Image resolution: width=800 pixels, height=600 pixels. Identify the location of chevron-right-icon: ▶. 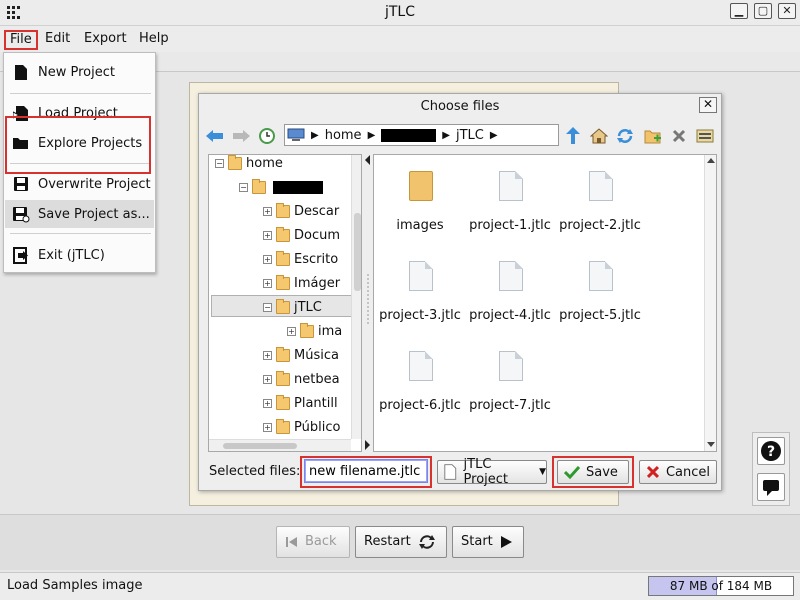
(493, 135).